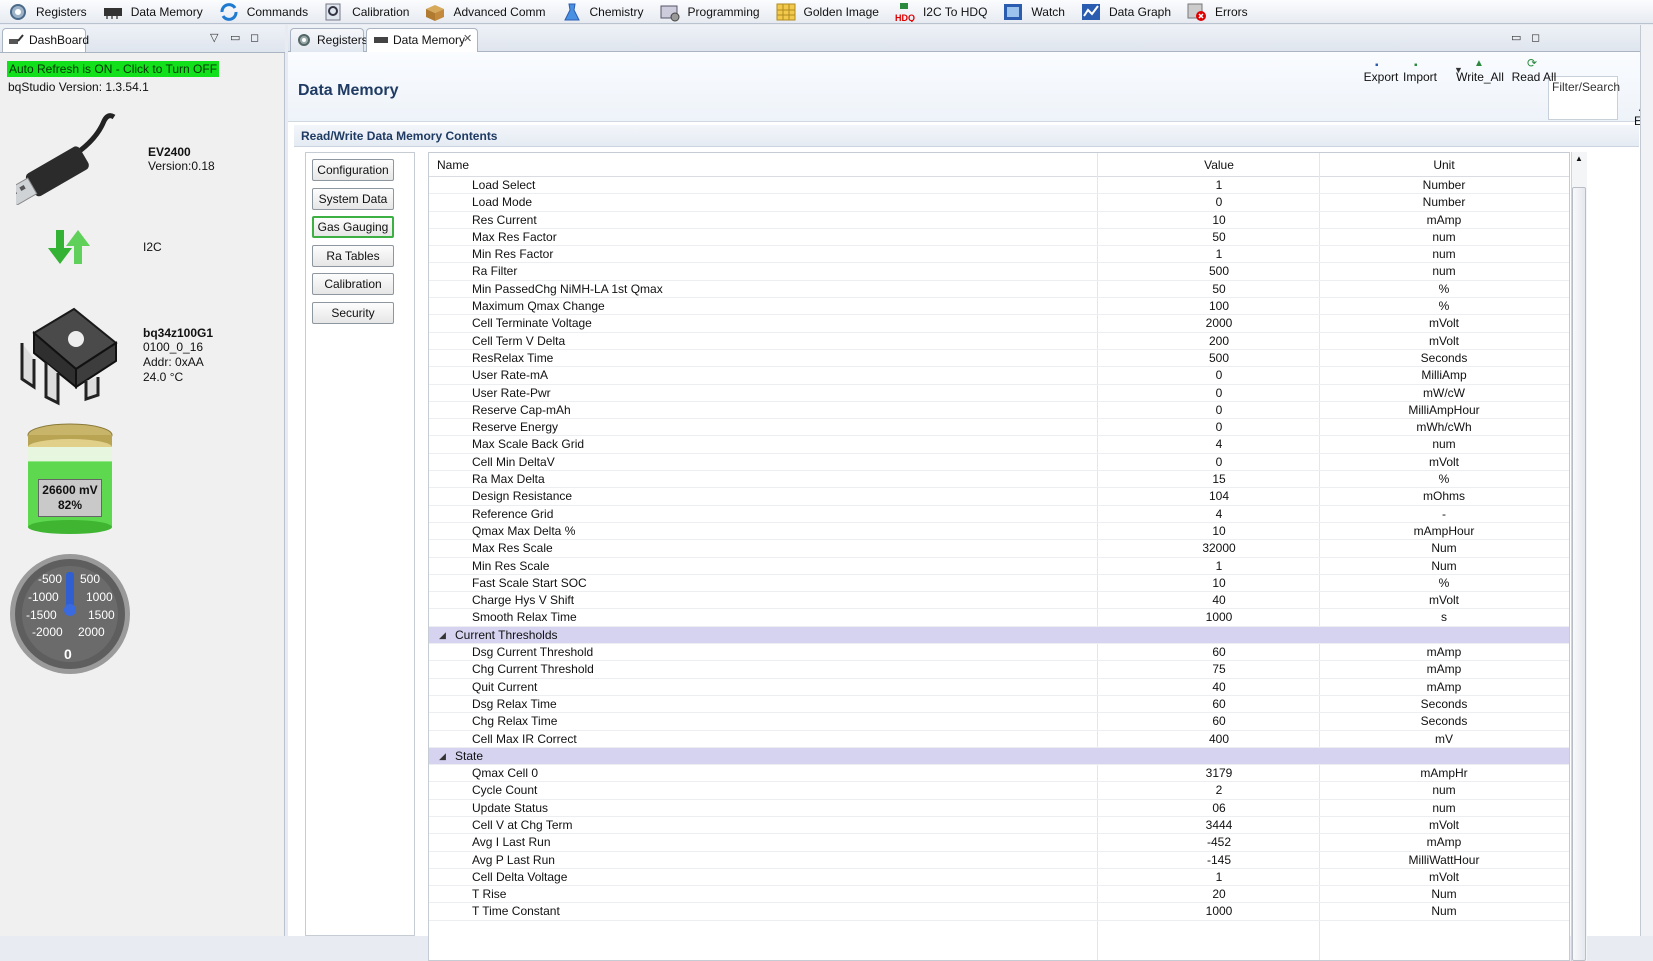 The width and height of the screenshot is (1653, 961). I want to click on row-value: 3444, so click(1219, 825).